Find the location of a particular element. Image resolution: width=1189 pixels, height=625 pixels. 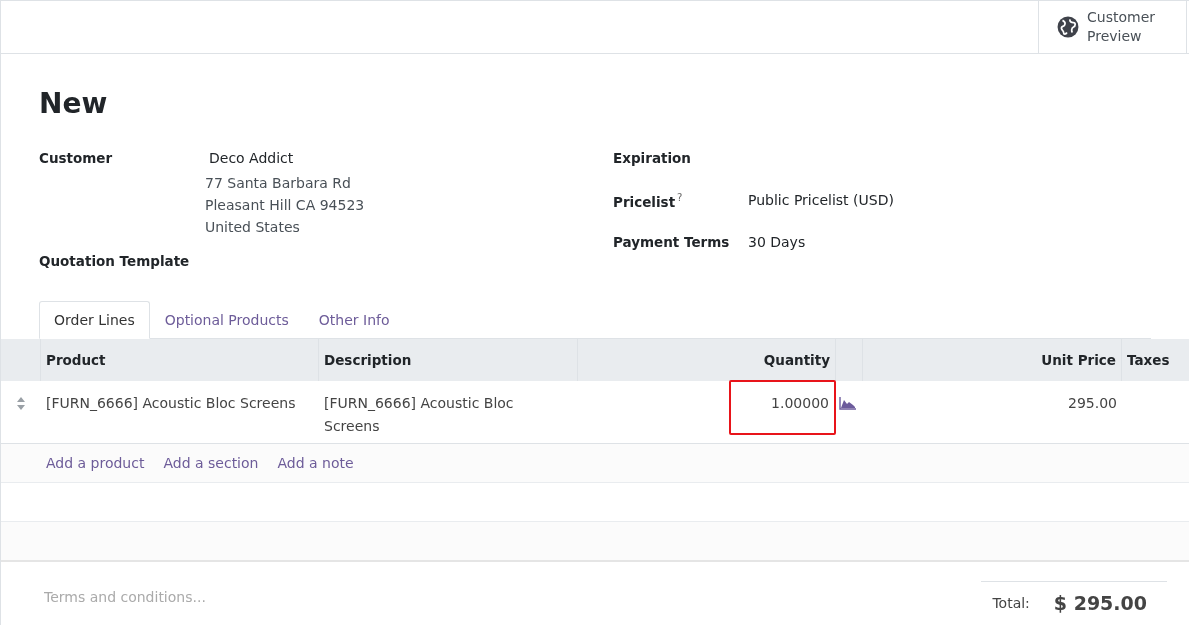

help-tooltip: ? is located at coordinates (680, 197).